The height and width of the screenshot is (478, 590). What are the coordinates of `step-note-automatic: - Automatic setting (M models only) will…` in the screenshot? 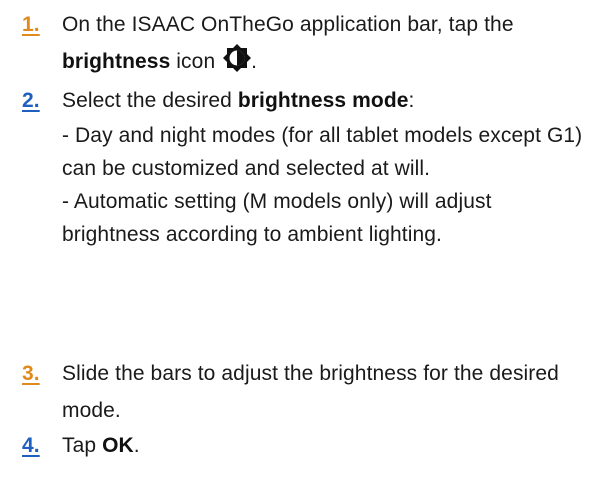 It's located at (277, 218).